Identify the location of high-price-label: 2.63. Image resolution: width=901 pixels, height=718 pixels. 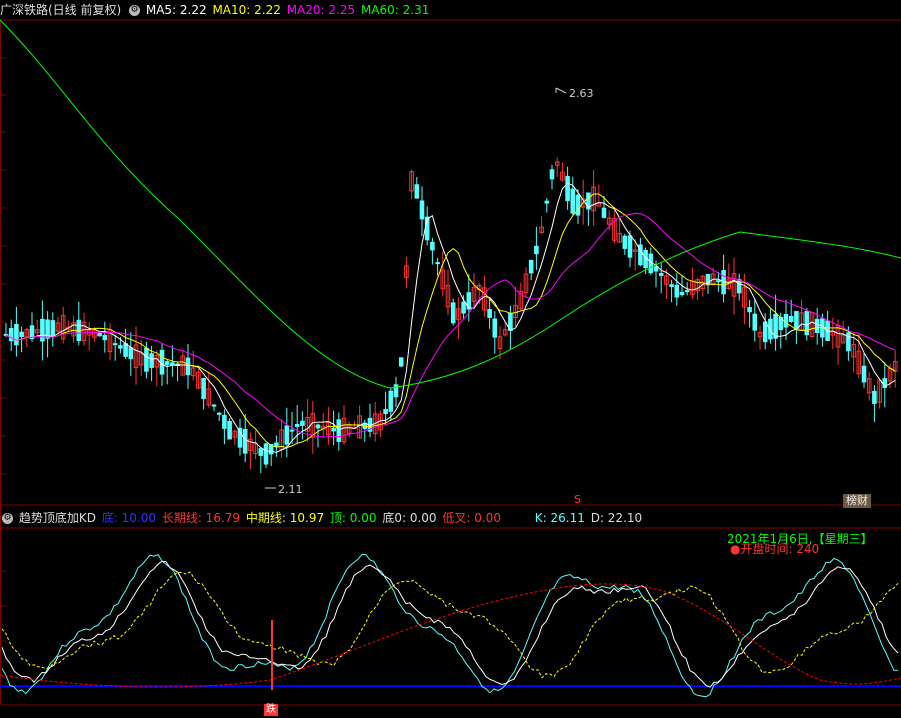
(581, 93).